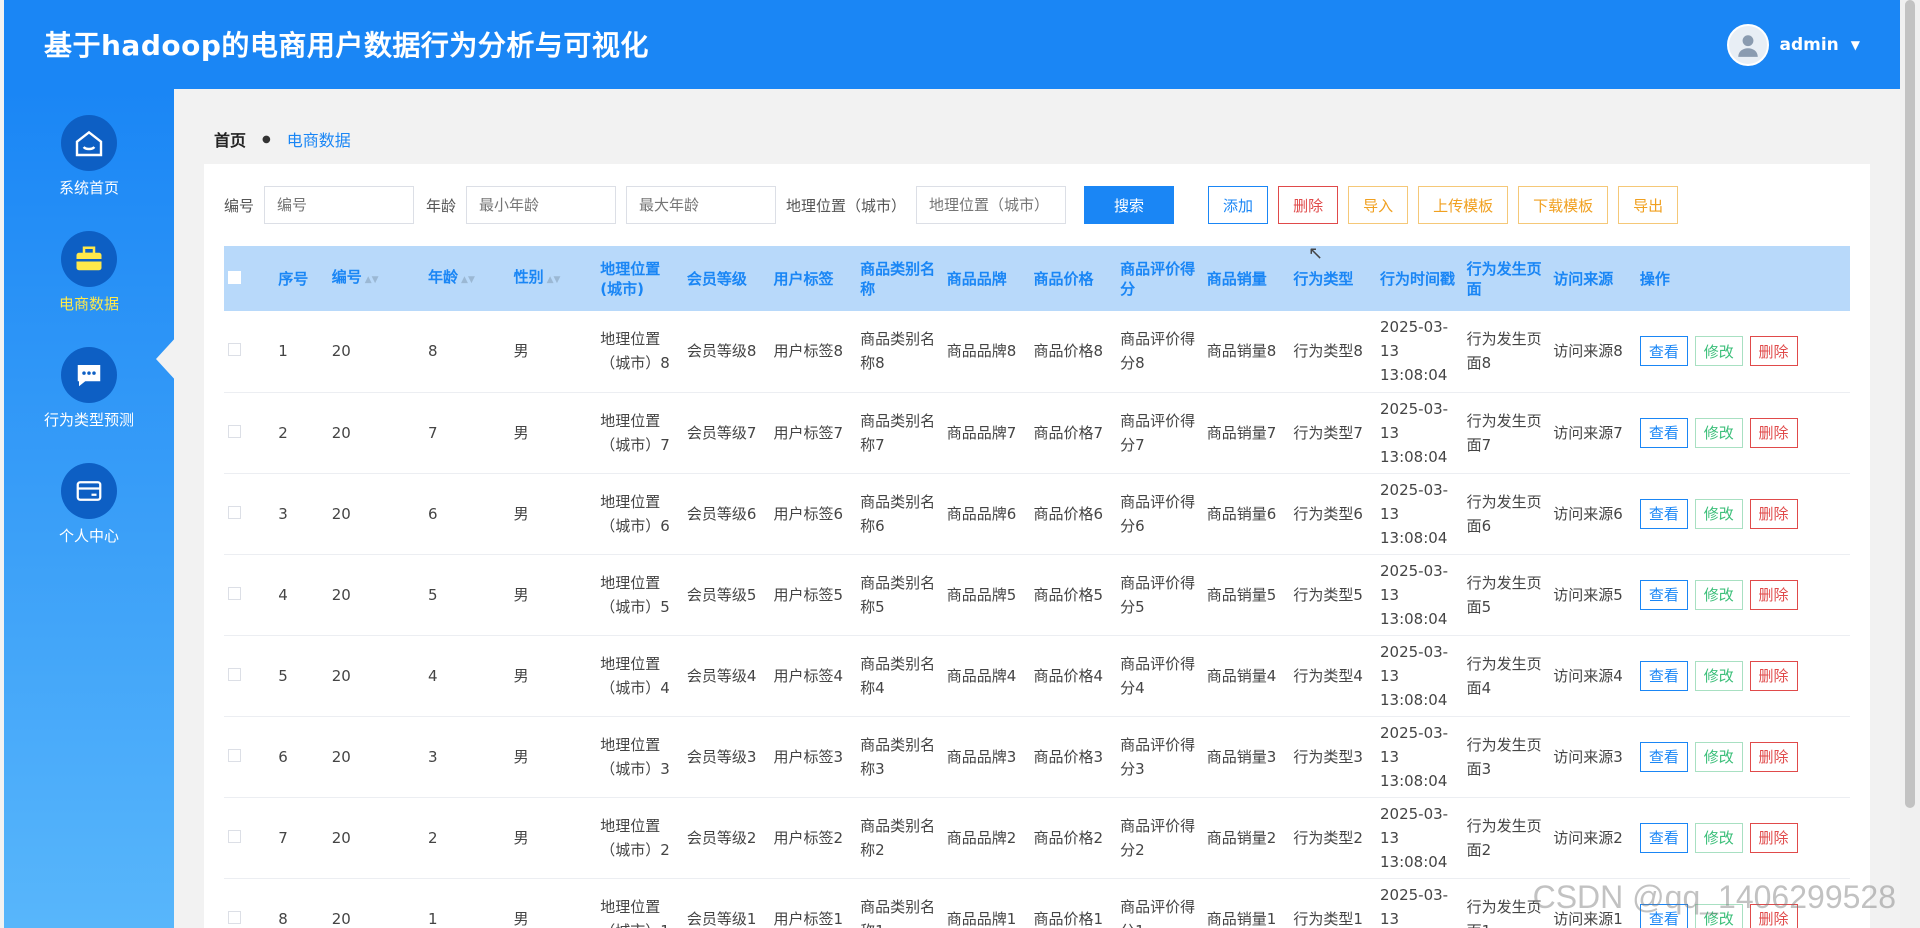 This screenshot has height=928, width=1920. I want to click on col-header-sortable: 编号 ▲▼, so click(376, 278).